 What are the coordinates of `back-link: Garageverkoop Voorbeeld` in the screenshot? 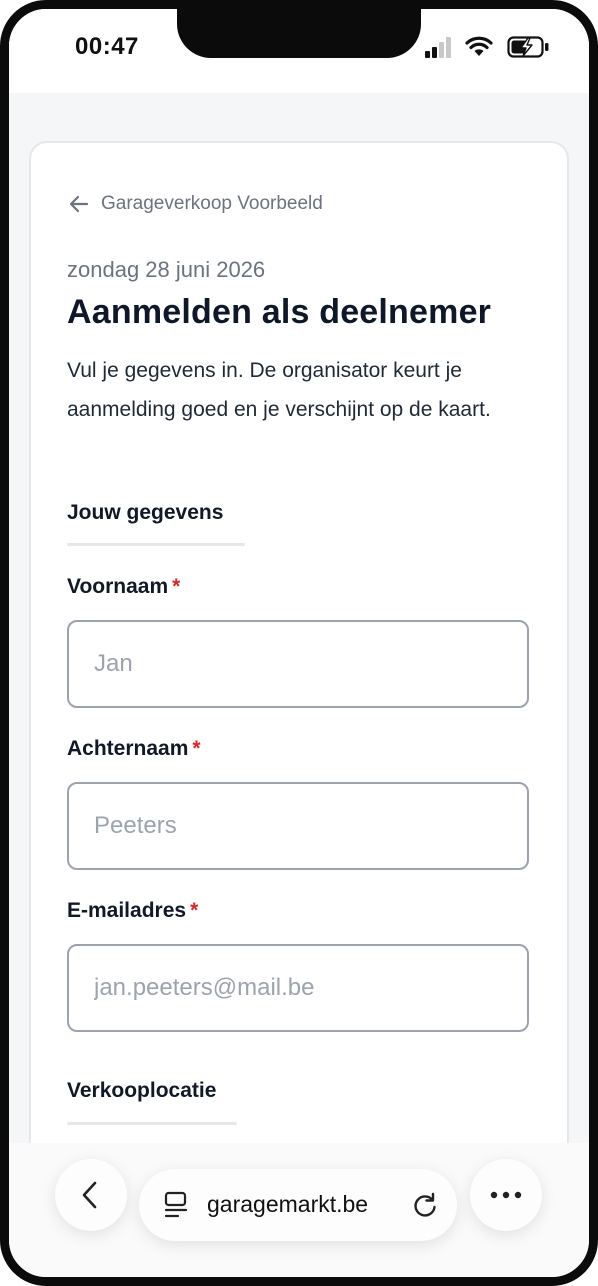 It's located at (195, 204).